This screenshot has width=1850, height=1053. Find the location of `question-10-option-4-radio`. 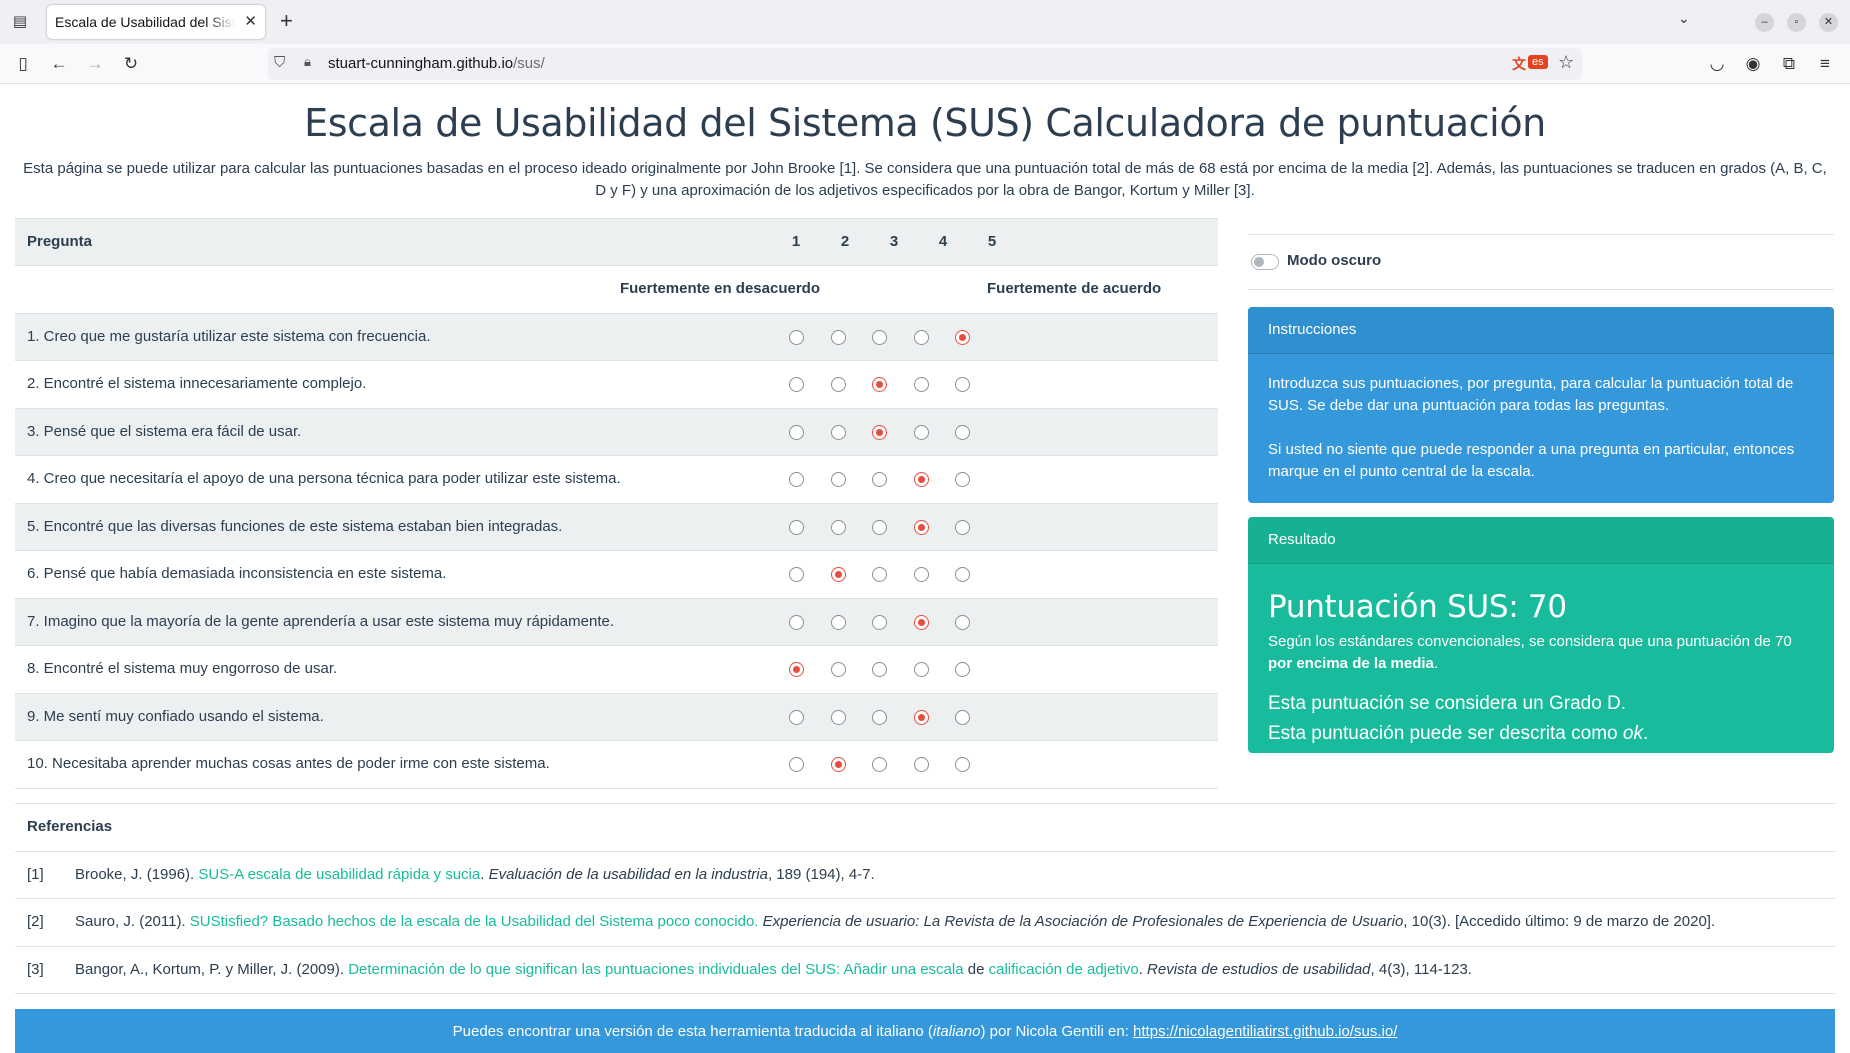

question-10-option-4-radio is located at coordinates (921, 764).